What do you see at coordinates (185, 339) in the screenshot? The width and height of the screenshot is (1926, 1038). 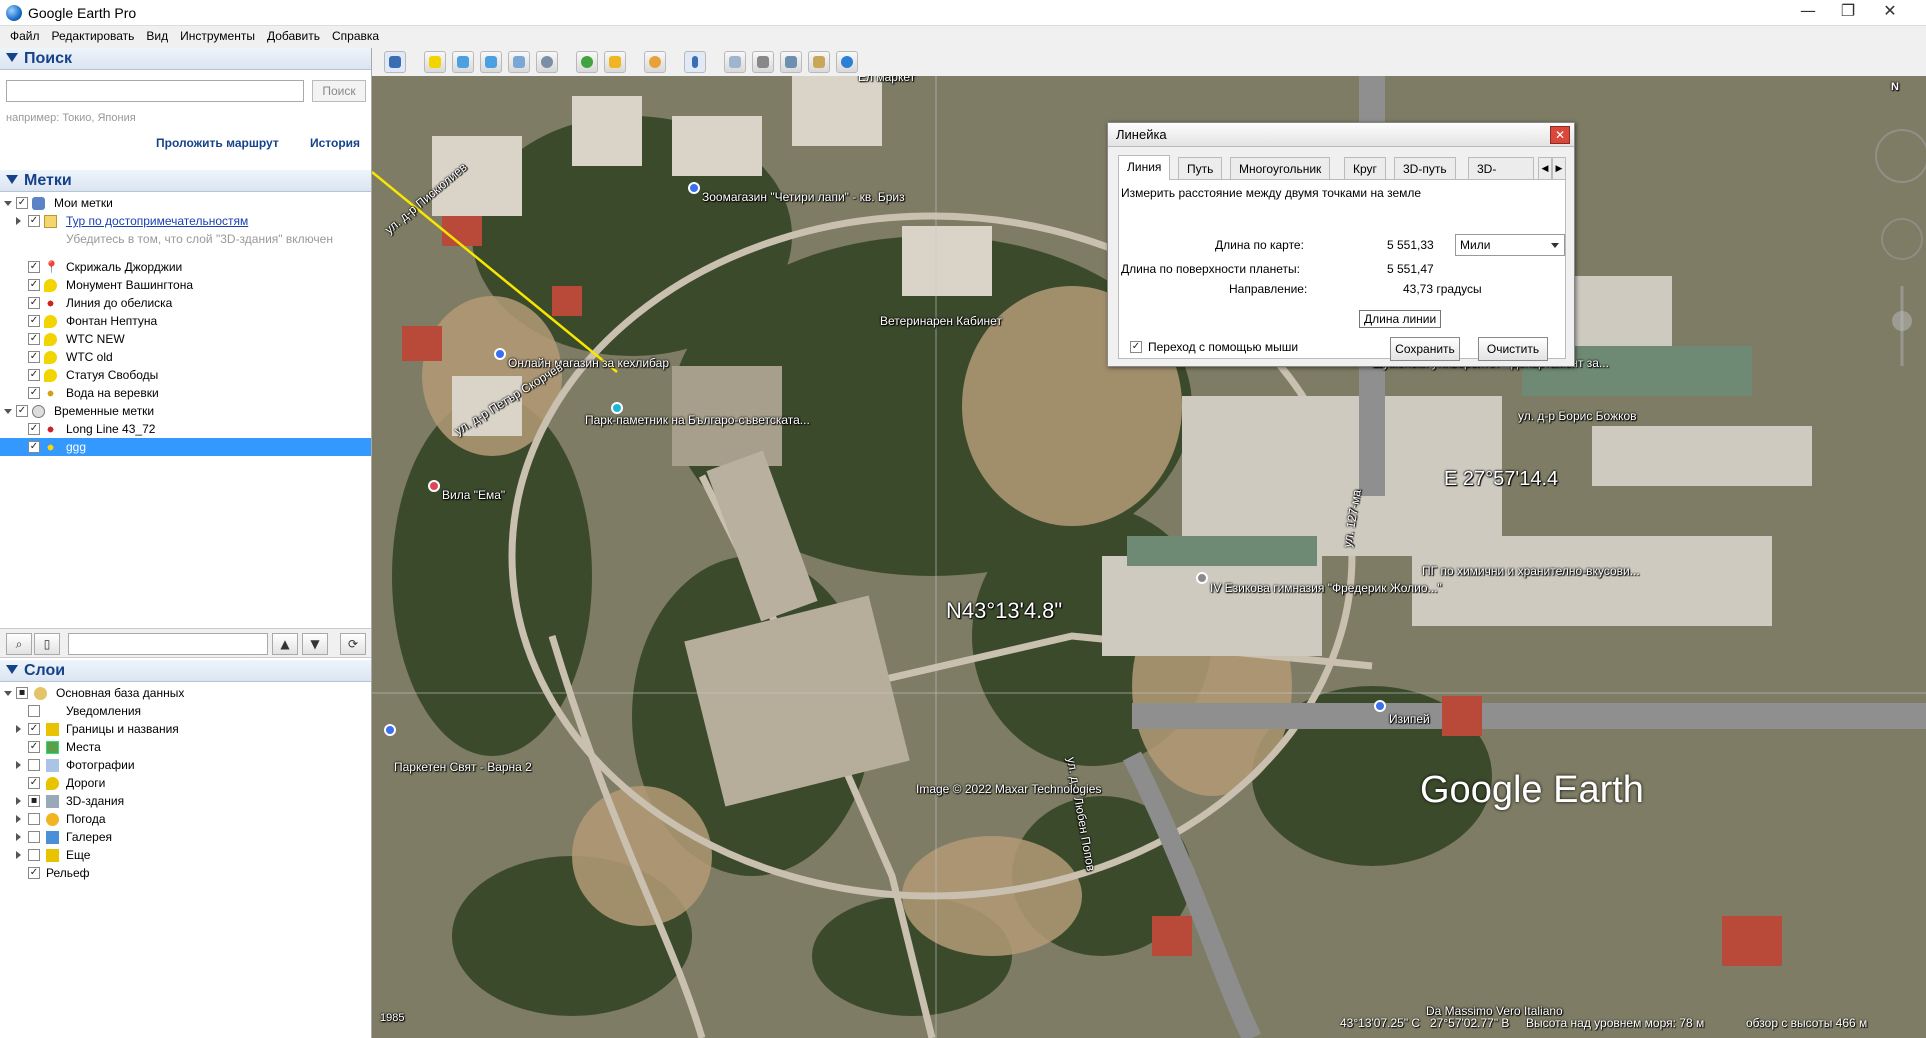 I see `tree-item-placemark: ✓ WTC NEW` at bounding box center [185, 339].